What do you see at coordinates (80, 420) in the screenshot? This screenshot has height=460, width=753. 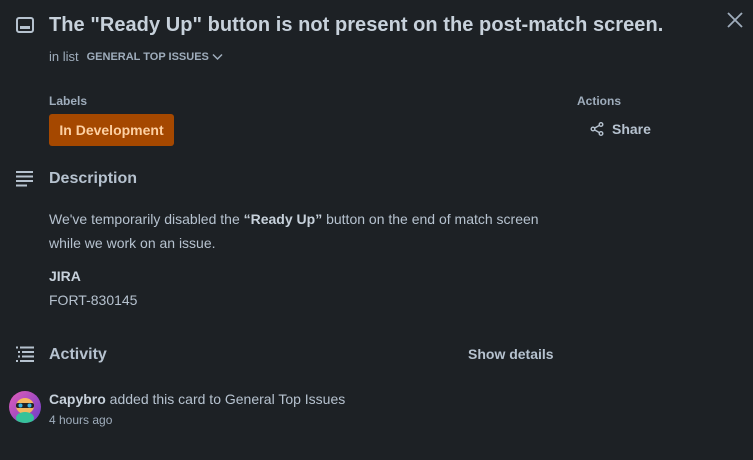 I see `activity-timestamp: 4 hours ago` at bounding box center [80, 420].